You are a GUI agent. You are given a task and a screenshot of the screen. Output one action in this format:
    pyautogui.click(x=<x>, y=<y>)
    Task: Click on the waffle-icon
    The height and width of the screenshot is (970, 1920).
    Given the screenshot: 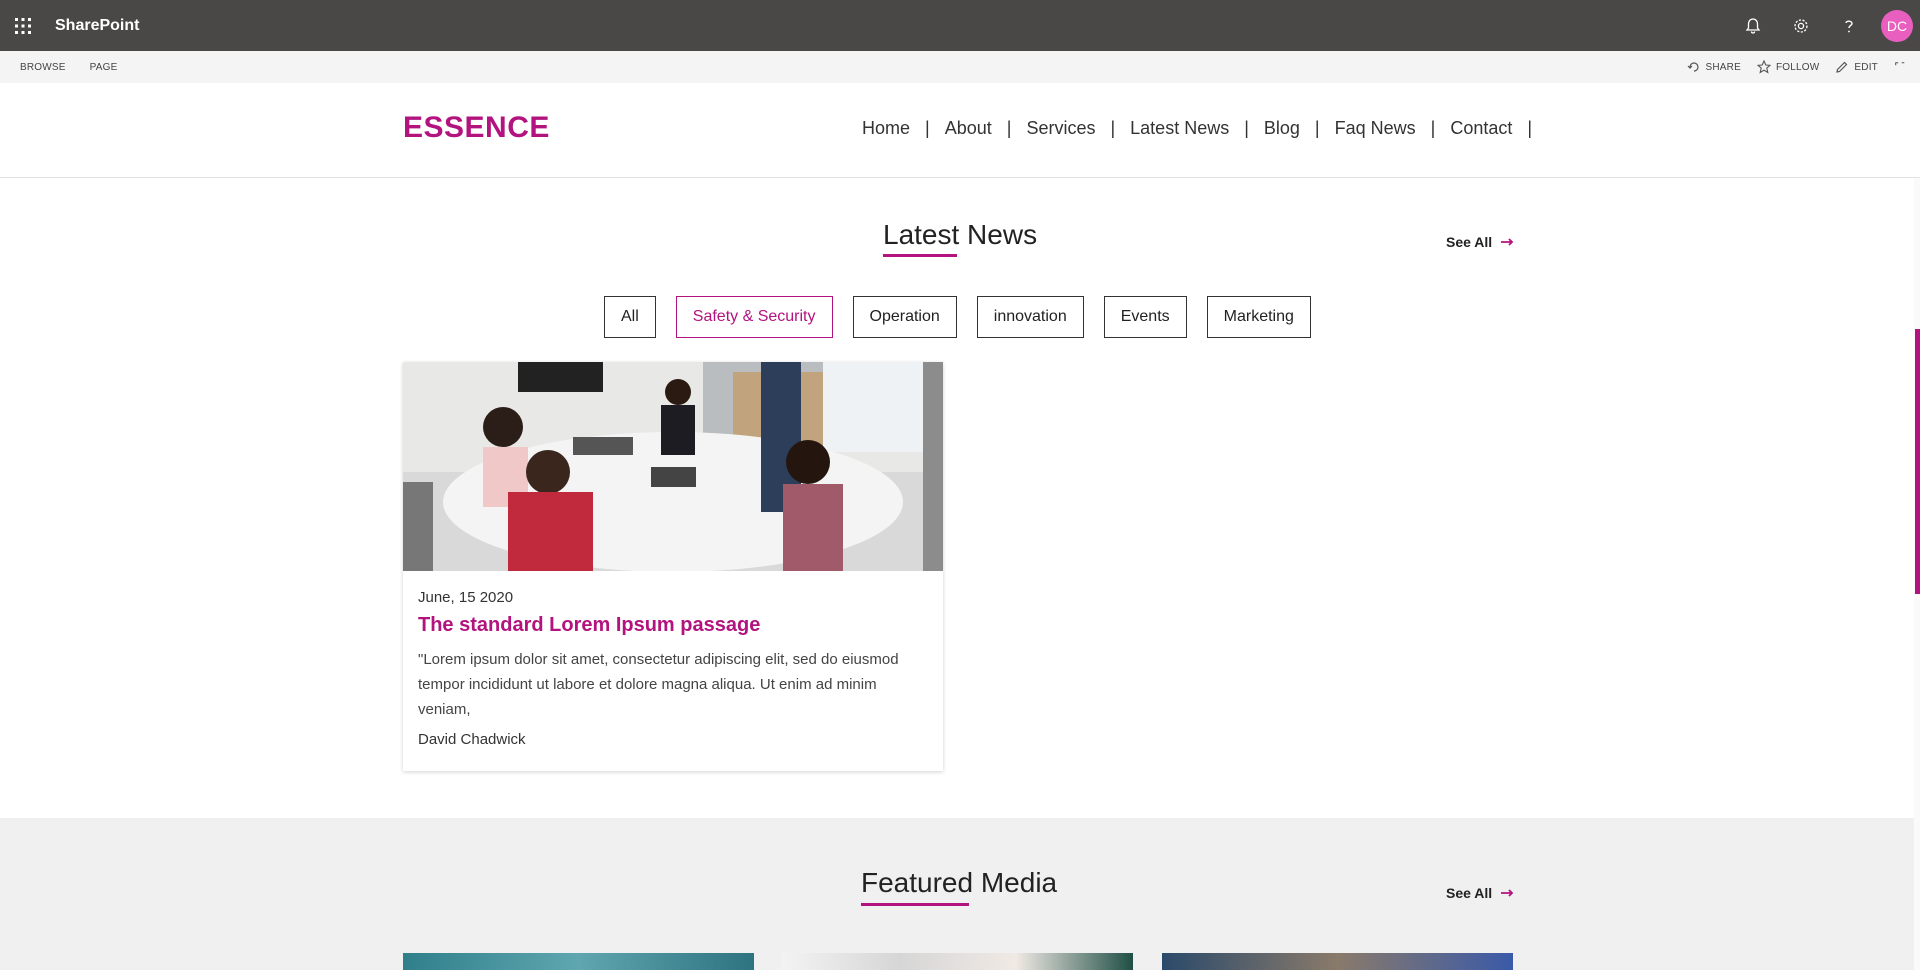 What is the action you would take?
    pyautogui.click(x=23, y=25)
    